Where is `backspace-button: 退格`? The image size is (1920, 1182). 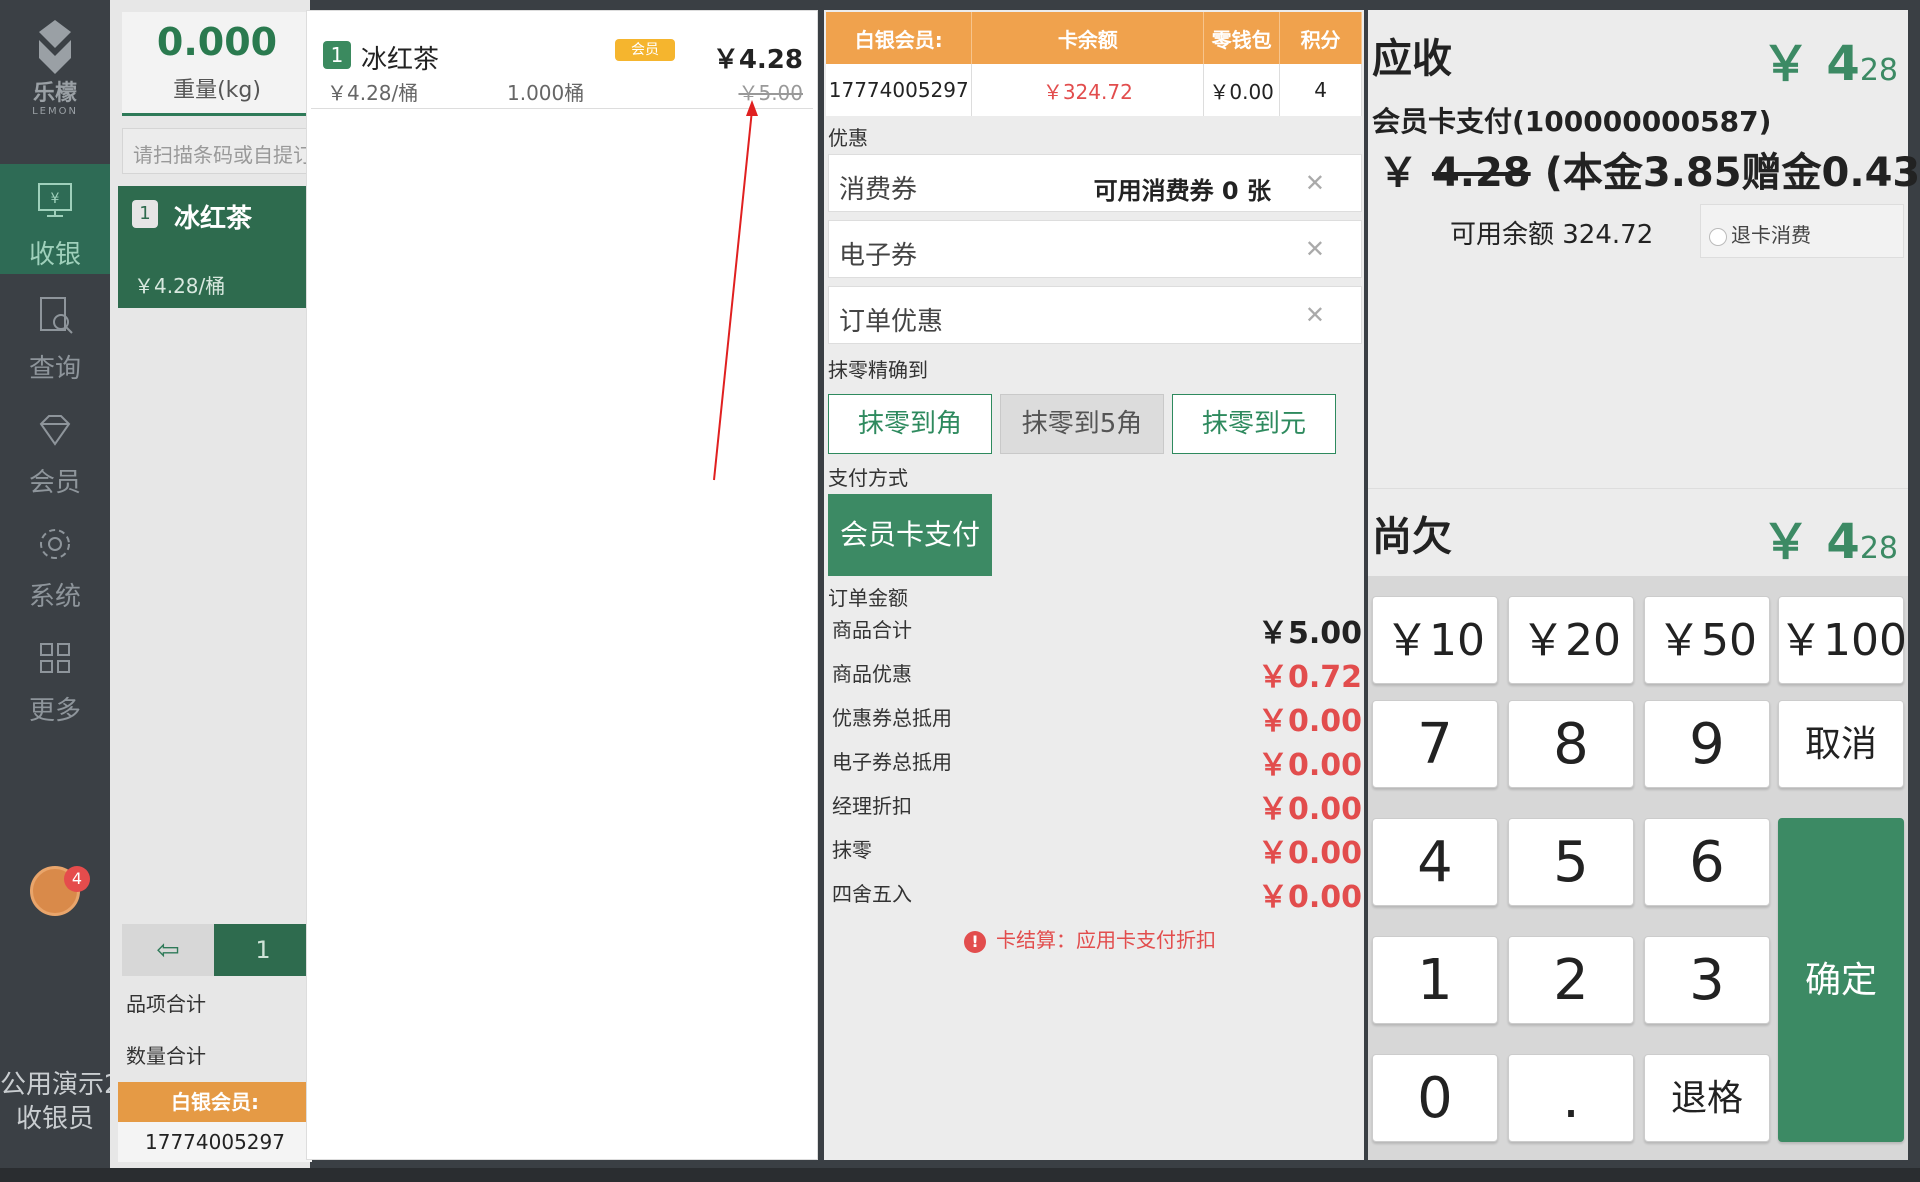 backspace-button: 退格 is located at coordinates (1707, 1098).